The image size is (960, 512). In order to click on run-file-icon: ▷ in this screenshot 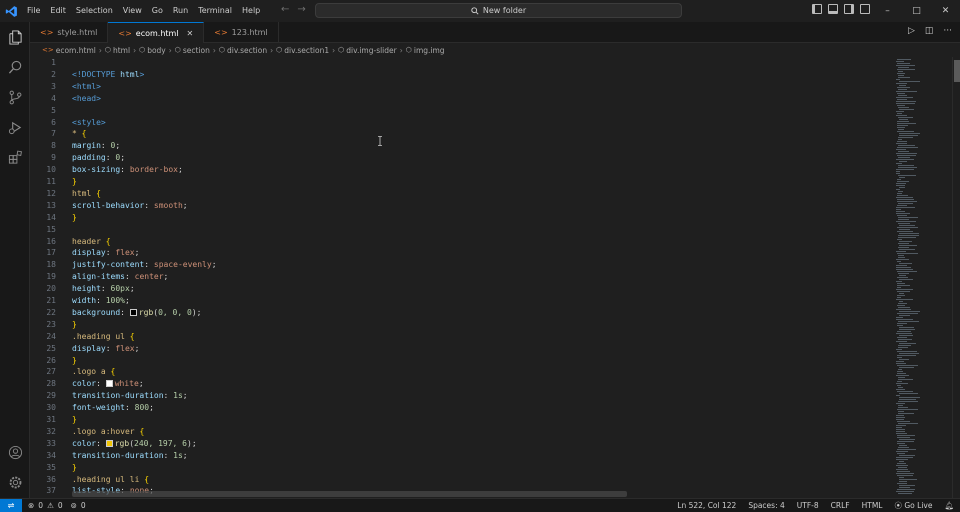, I will do `click(911, 31)`.